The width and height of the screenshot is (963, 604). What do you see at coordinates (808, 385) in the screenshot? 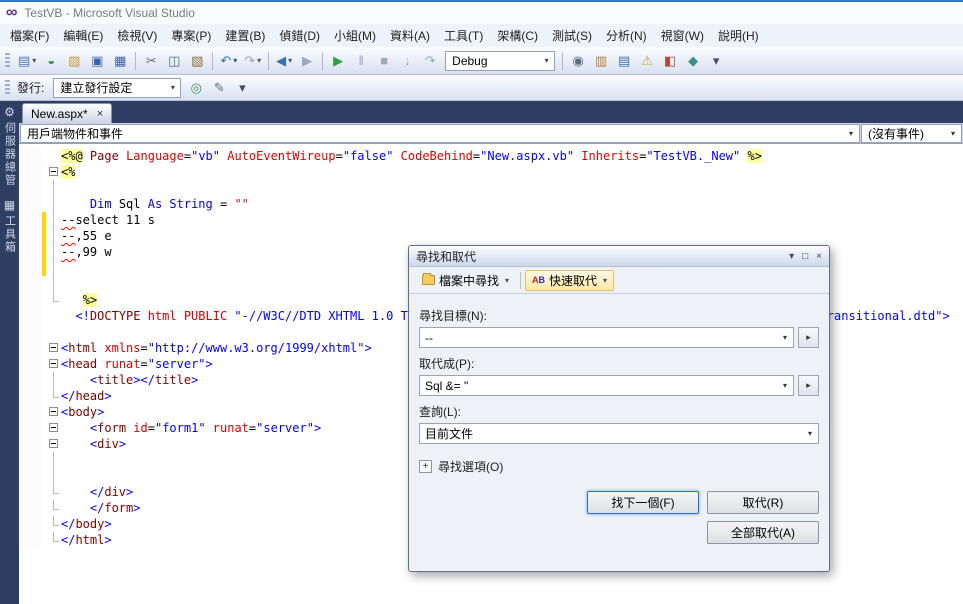
I see `replace-expression-button: ▸` at bounding box center [808, 385].